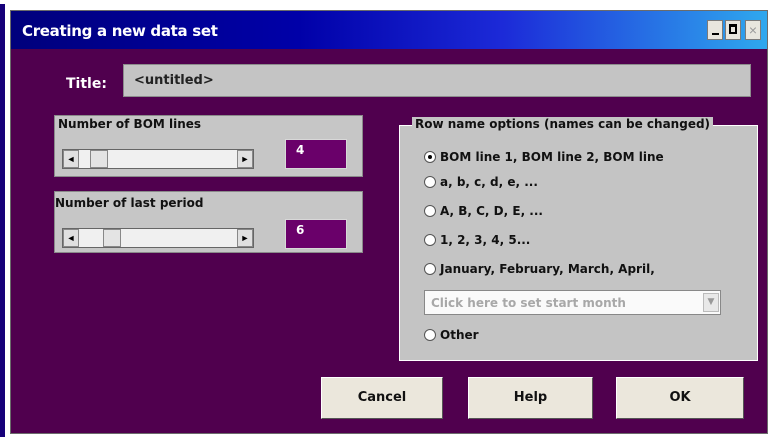  Describe the element at coordinates (547, 269) in the screenshot. I see `radio-label: January, February, March, April,` at that location.